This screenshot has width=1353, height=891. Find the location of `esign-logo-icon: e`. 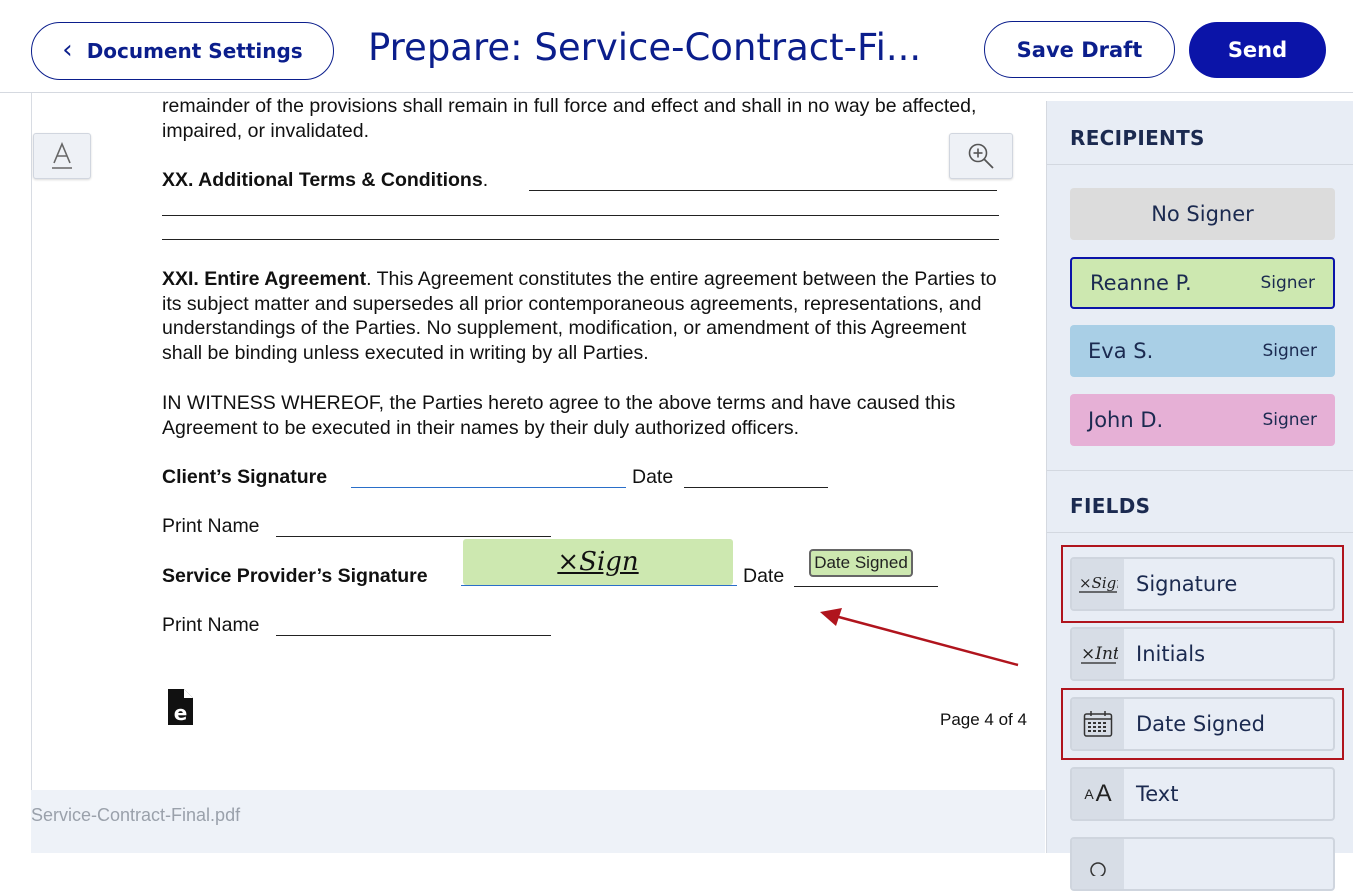

esign-logo-icon: e is located at coordinates (180, 707).